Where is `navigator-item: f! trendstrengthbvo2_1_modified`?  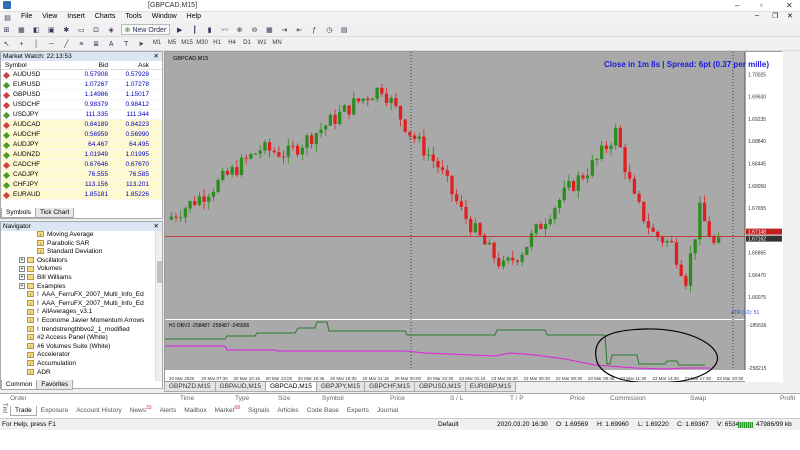
navigator-item: f! trendstrengthbvo2_1_modified is located at coordinates (78, 330).